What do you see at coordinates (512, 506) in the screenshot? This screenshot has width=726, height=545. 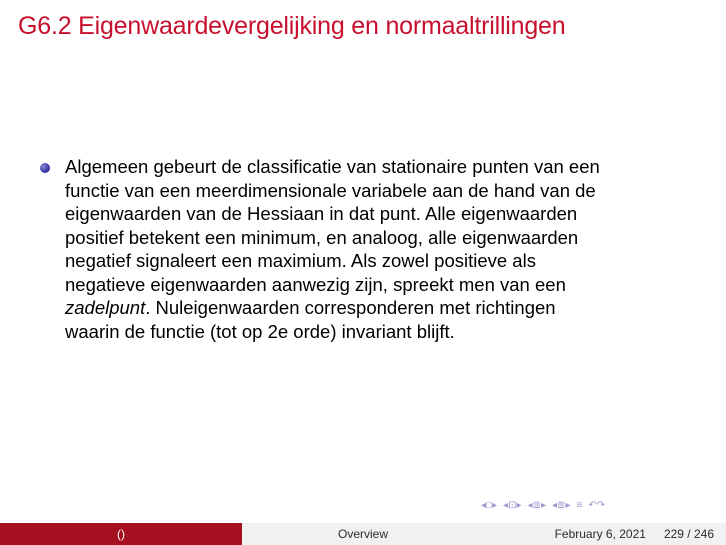 I see `nav-frame-icon: ◂⊡▸` at bounding box center [512, 506].